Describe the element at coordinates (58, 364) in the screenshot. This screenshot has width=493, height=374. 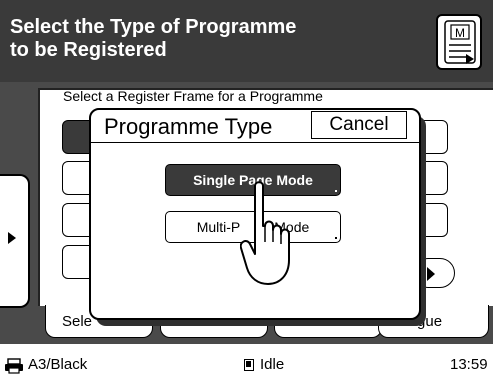
I see `paper-size-status: A3/Black` at that location.